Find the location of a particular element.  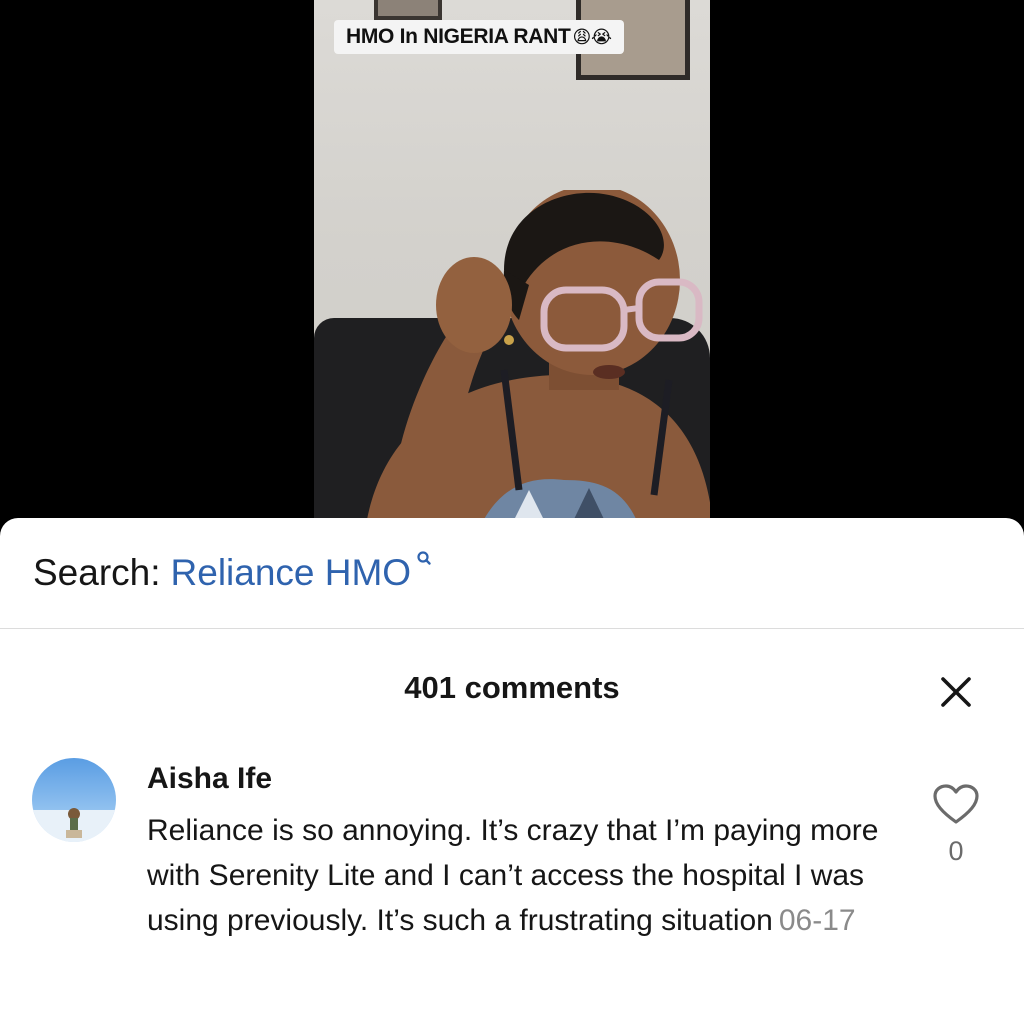

avatar is located at coordinates (74, 800).